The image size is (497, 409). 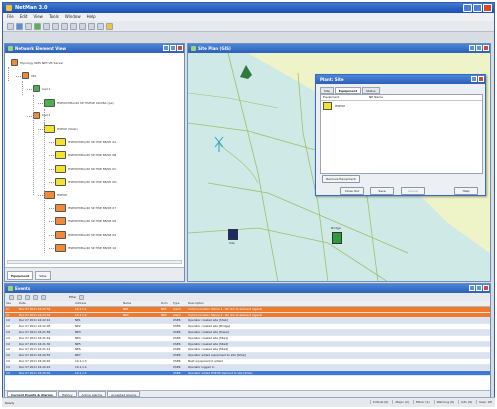 What do you see at coordinates (177, 314) in the screenshot?
I see `table-cell: Alarm` at bounding box center [177, 314].